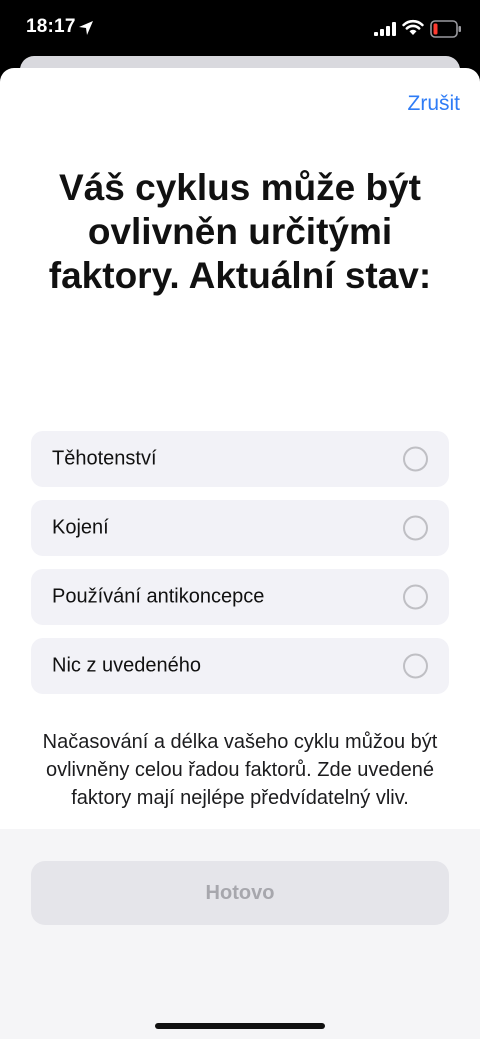 The width and height of the screenshot is (480, 1039). What do you see at coordinates (240, 893) in the screenshot?
I see `done-button: Hotovo` at bounding box center [240, 893].